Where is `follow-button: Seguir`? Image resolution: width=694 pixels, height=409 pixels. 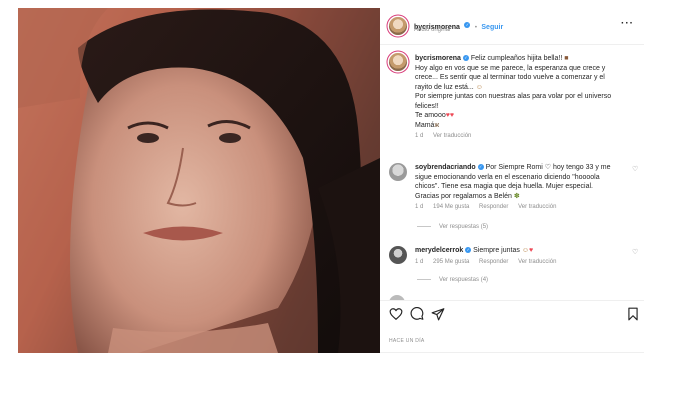 follow-button: Seguir is located at coordinates (492, 27).